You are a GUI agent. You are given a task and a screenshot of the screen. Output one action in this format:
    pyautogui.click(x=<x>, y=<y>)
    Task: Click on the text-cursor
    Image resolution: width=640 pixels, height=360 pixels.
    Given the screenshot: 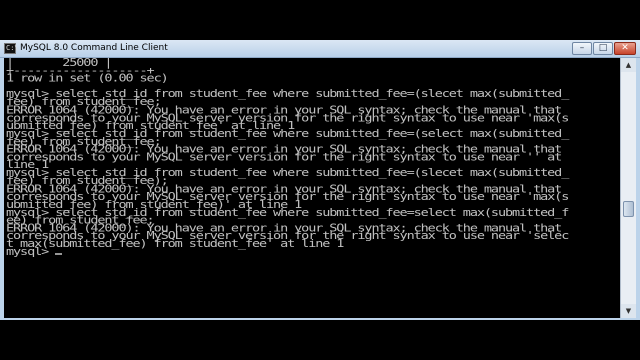 What is the action you would take?
    pyautogui.click(x=59, y=254)
    